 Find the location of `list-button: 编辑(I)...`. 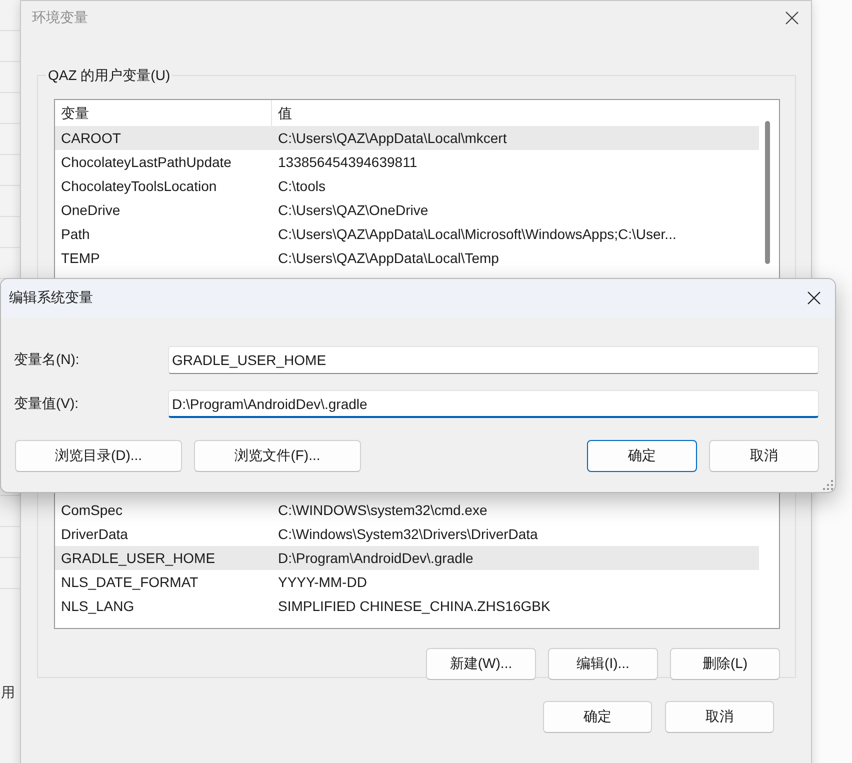

list-button: 编辑(I)... is located at coordinates (603, 664).